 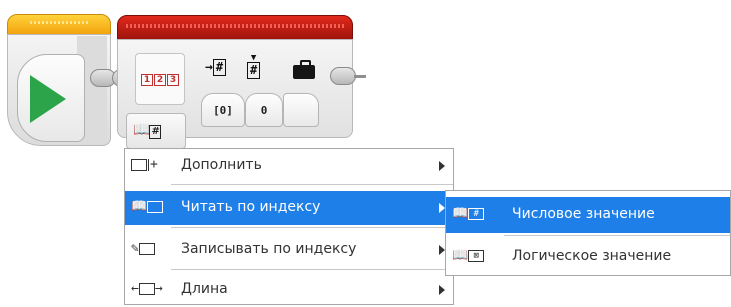 I want to click on logic-value-icon: 📖 ⊠, so click(x=468, y=255).